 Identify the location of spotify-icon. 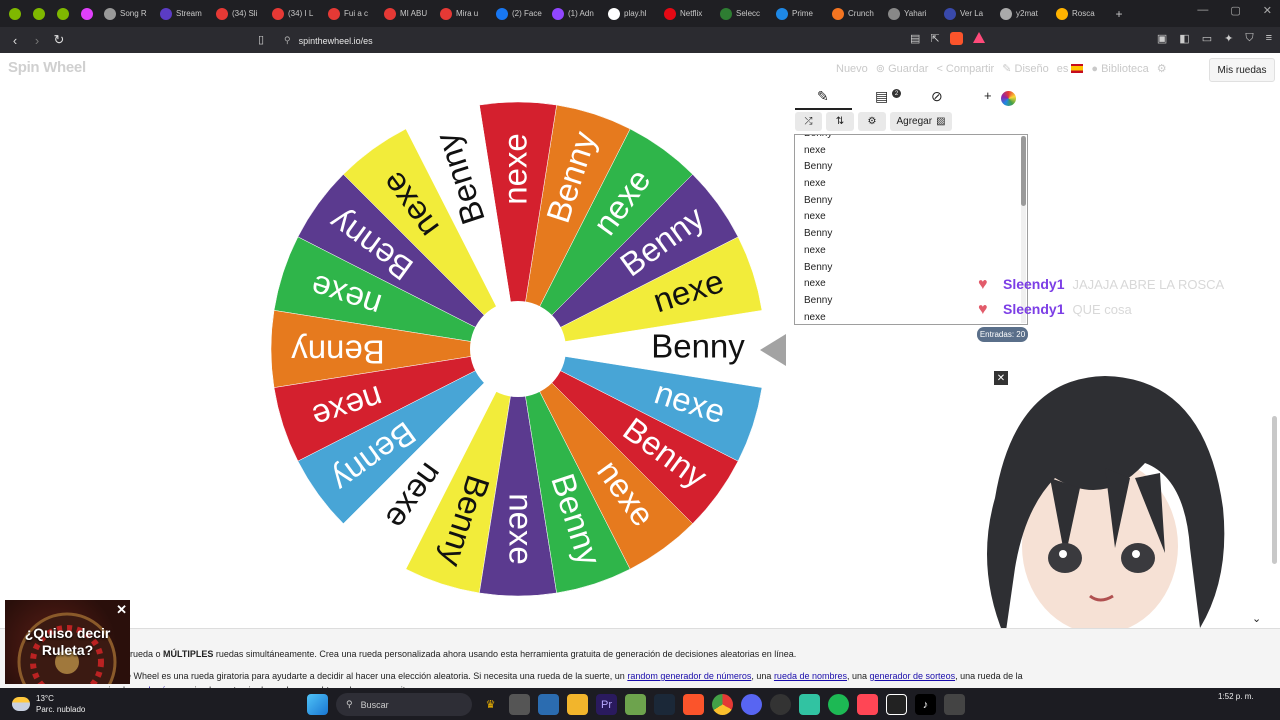
(838, 704).